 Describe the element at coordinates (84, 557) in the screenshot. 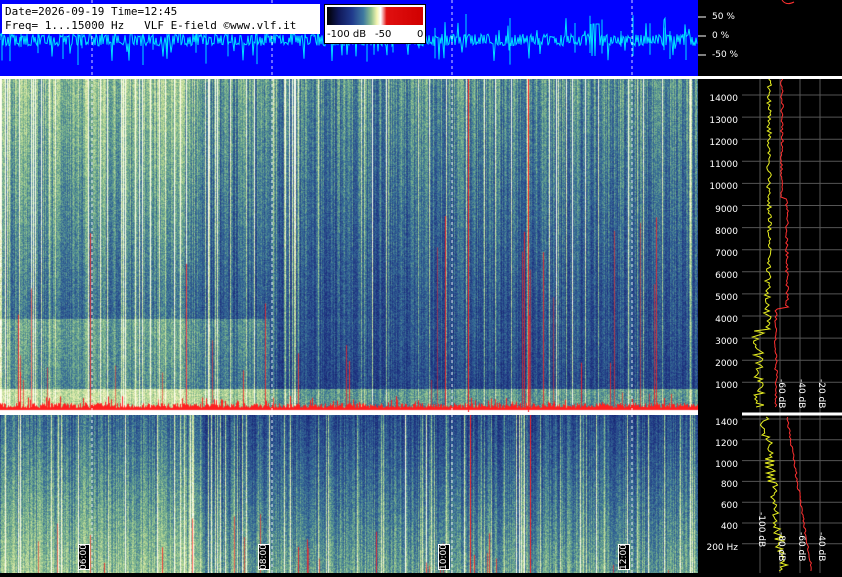

I see `time-marker-0600: 06:00` at that location.